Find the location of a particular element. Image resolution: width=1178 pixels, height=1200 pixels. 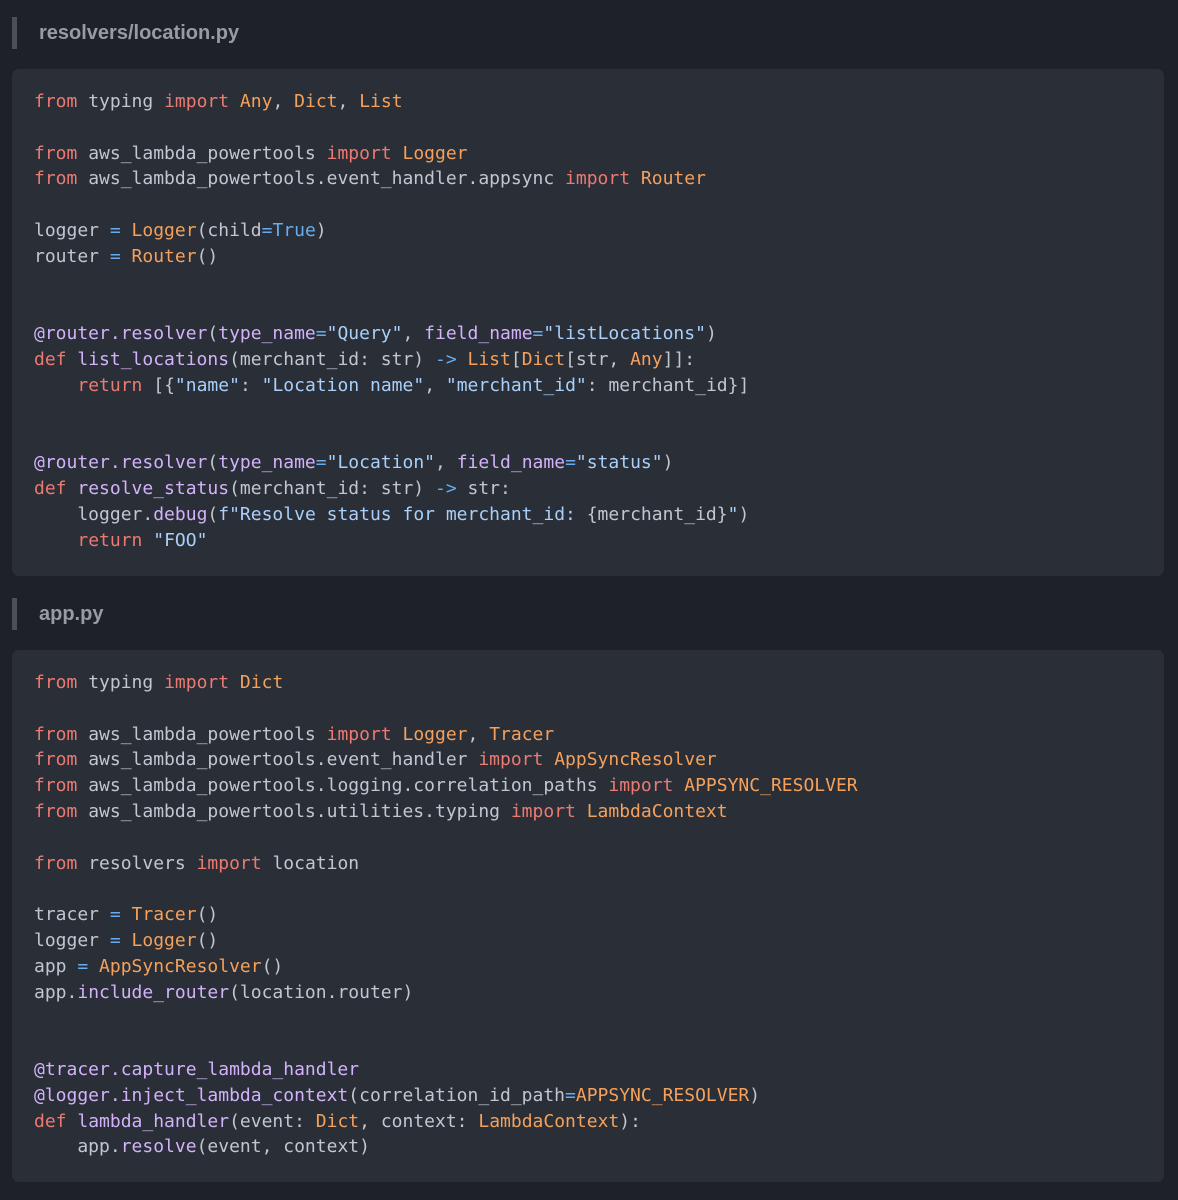

code-token: resolve_status is located at coordinates (148, 488).